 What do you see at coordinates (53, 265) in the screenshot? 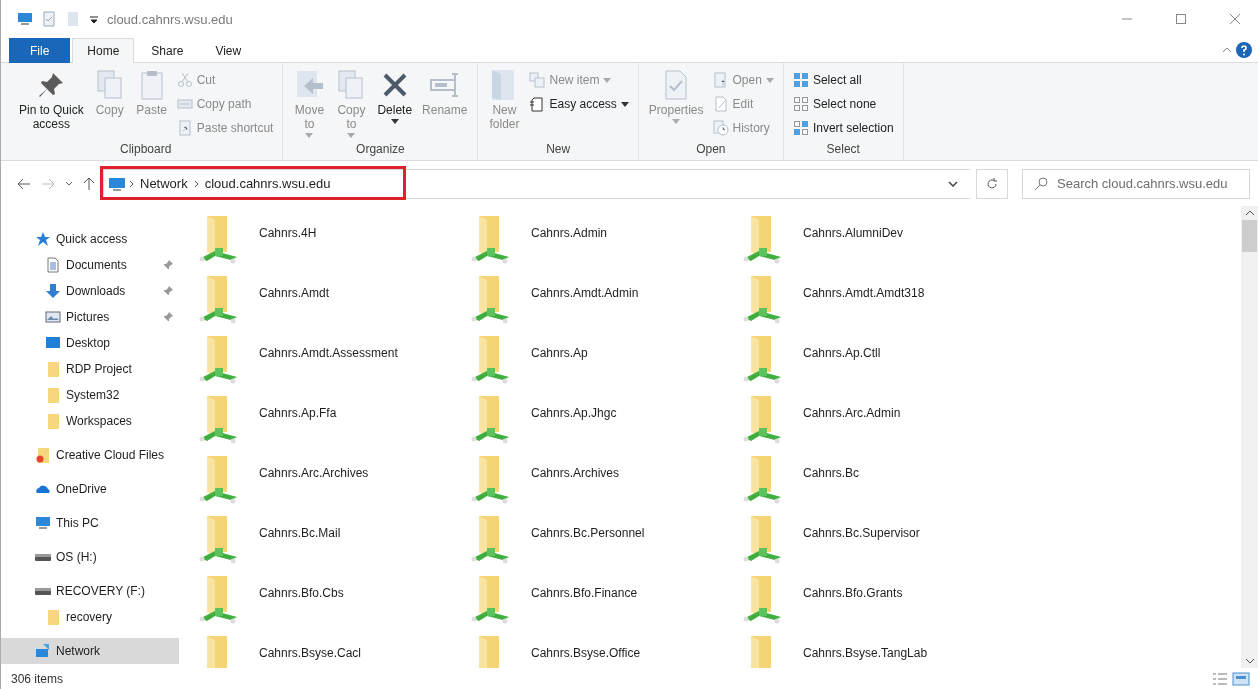
I see `document-icon` at bounding box center [53, 265].